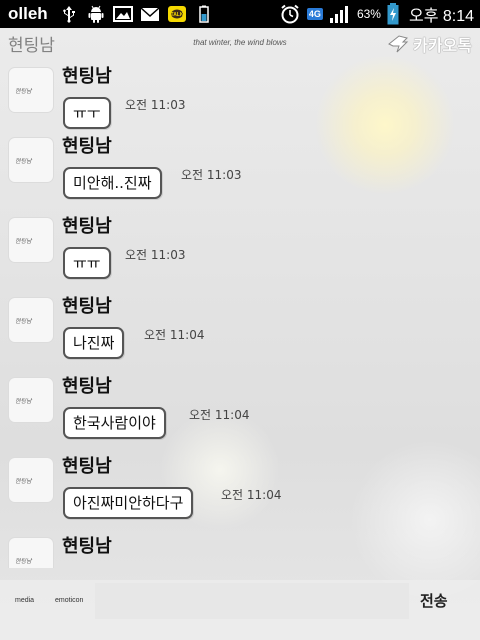  What do you see at coordinates (87, 113) in the screenshot?
I see `message-bubble: ㅠㅜ` at bounding box center [87, 113].